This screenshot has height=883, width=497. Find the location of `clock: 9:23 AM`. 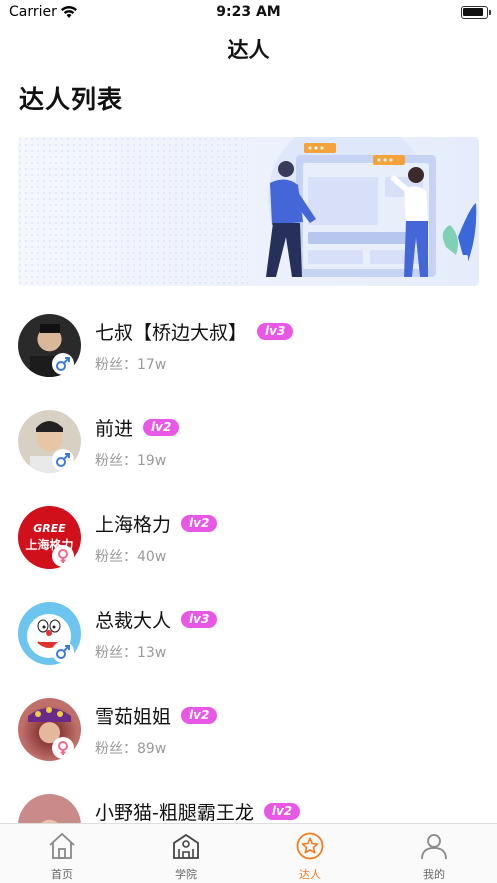

clock: 9:23 AM is located at coordinates (248, 12).